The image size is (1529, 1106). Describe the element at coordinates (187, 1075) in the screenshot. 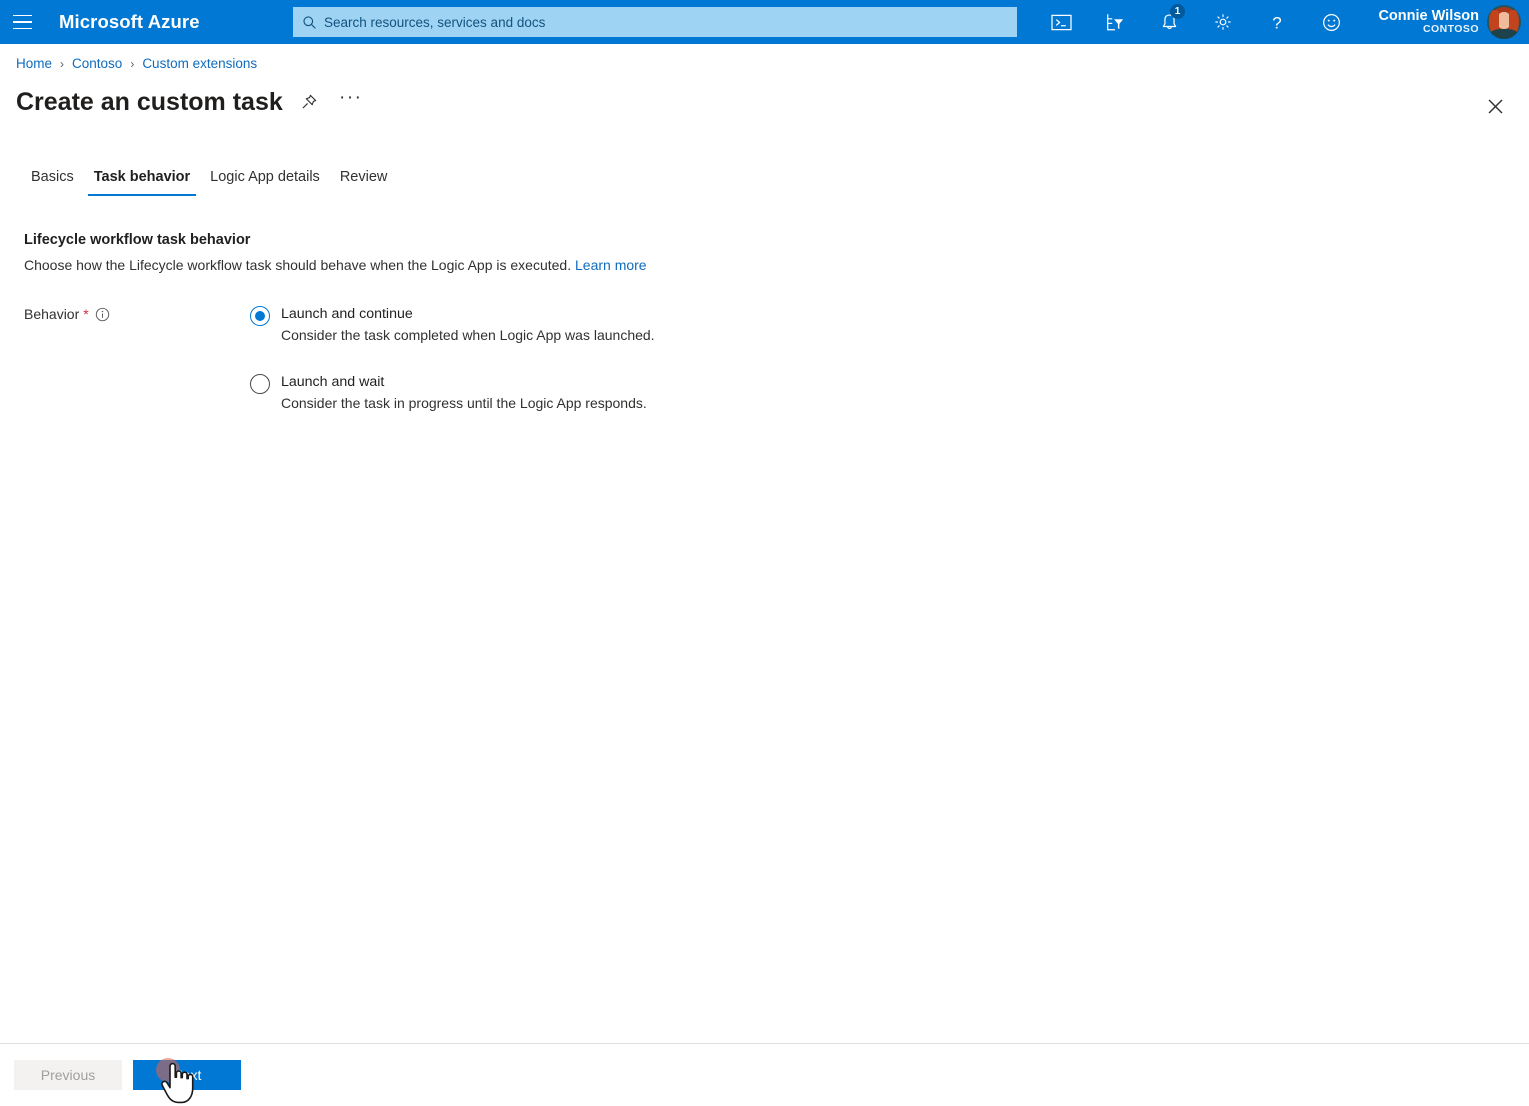

I see `next-button: Next` at that location.